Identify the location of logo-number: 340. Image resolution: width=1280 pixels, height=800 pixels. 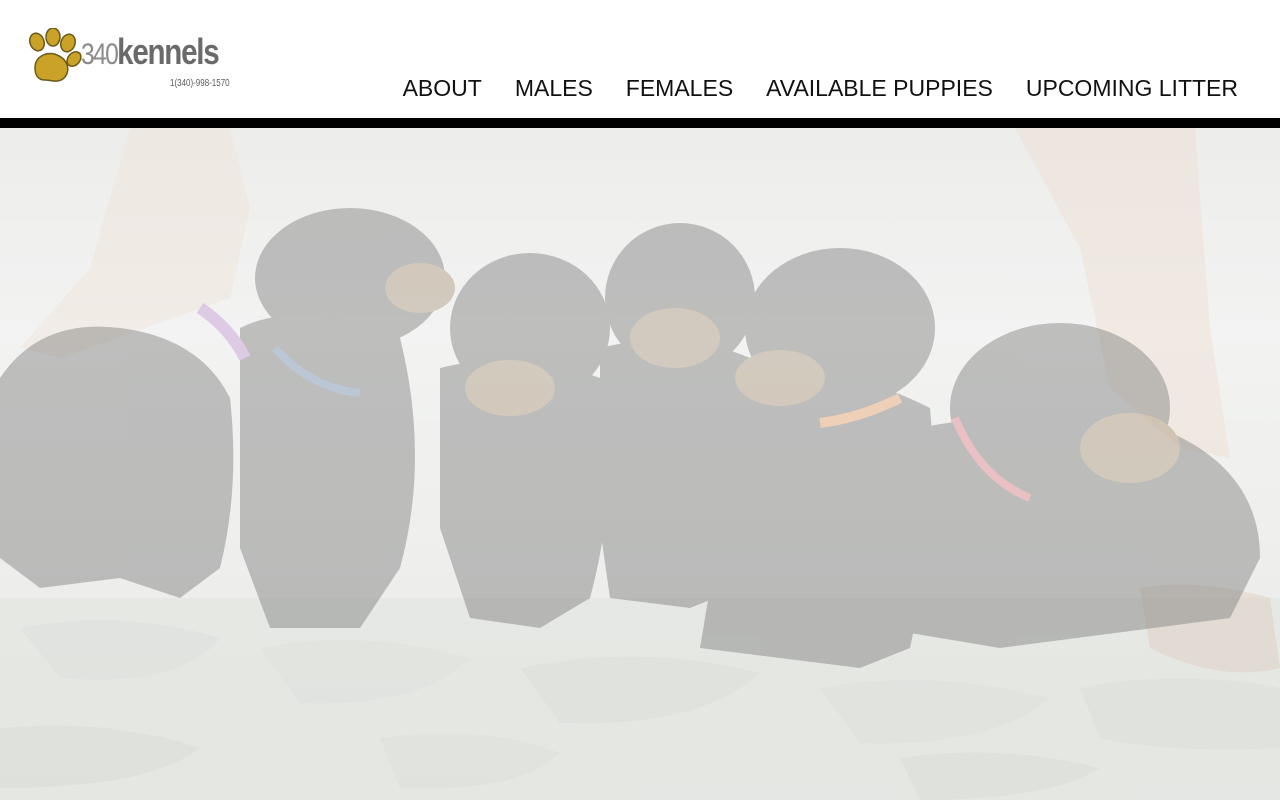
(100, 54).